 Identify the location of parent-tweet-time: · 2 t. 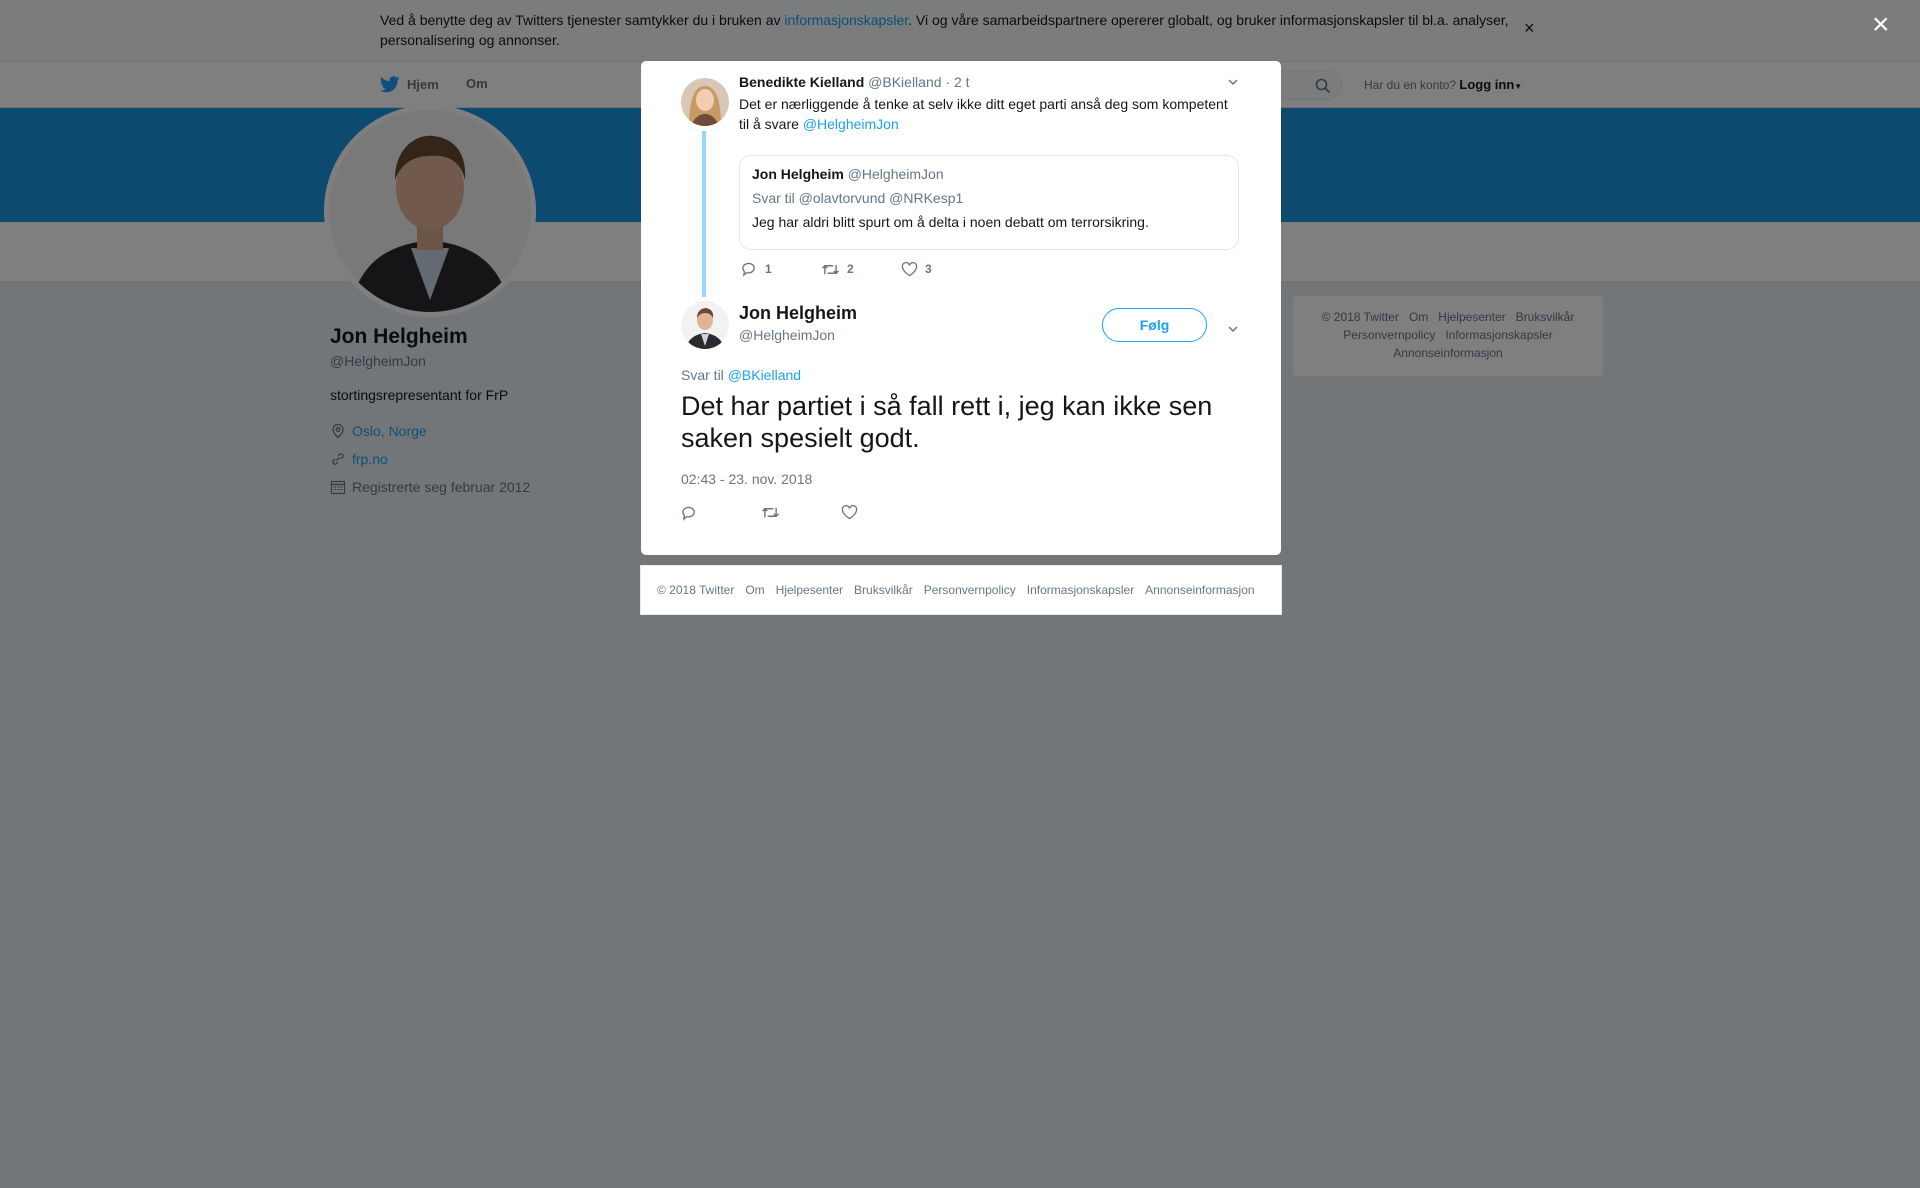
(957, 82).